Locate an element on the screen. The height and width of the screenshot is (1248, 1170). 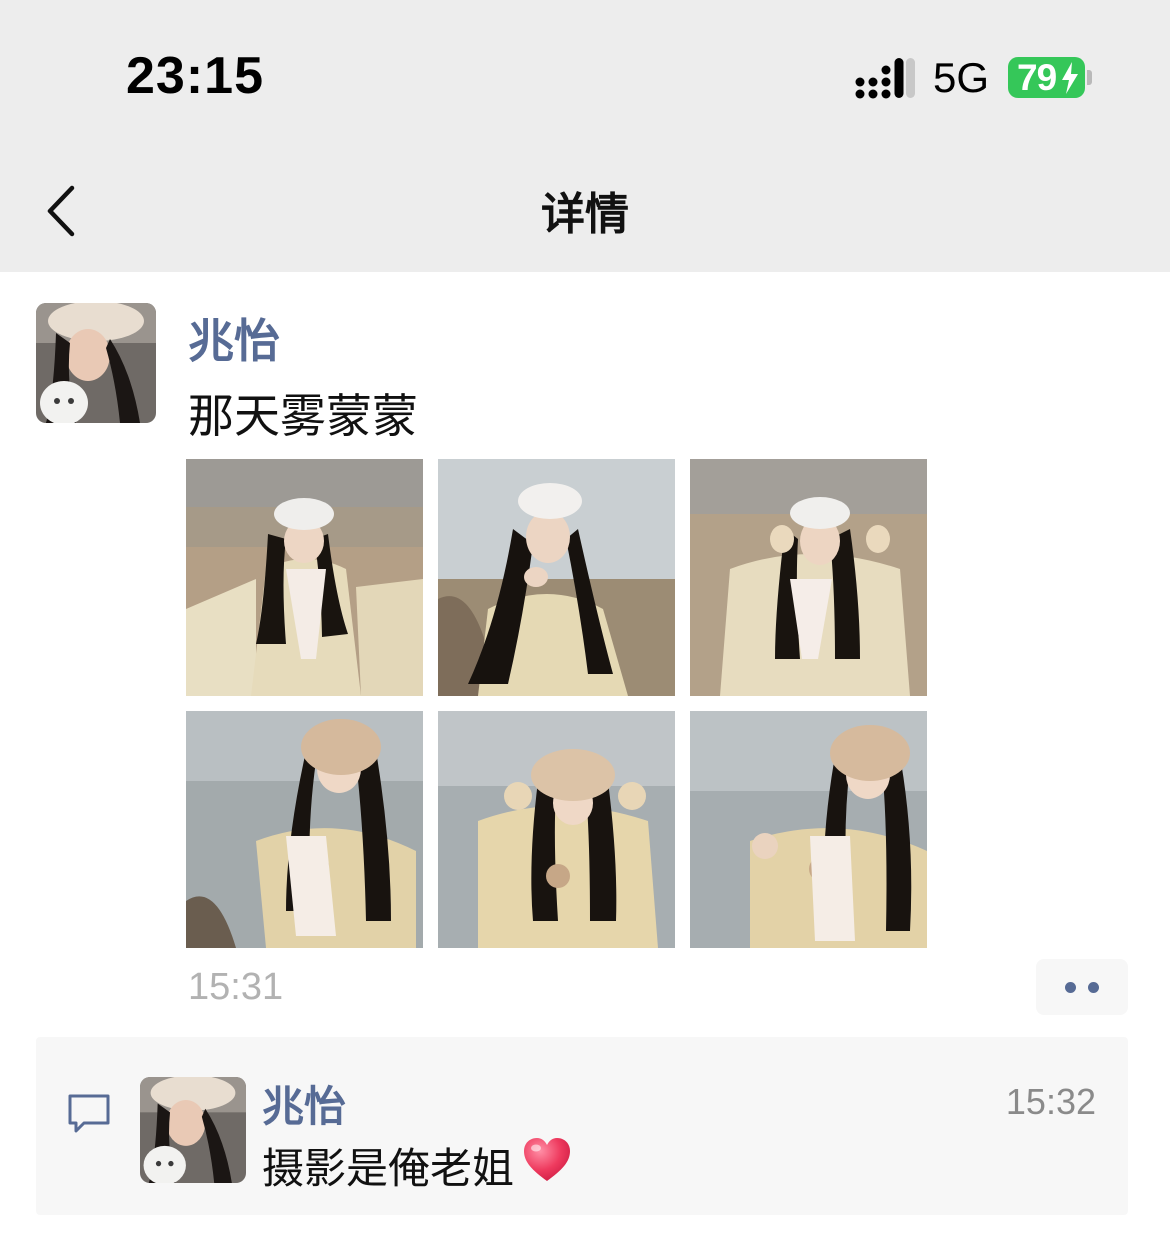
charging-bolt-icon is located at coordinates (1070, 78).